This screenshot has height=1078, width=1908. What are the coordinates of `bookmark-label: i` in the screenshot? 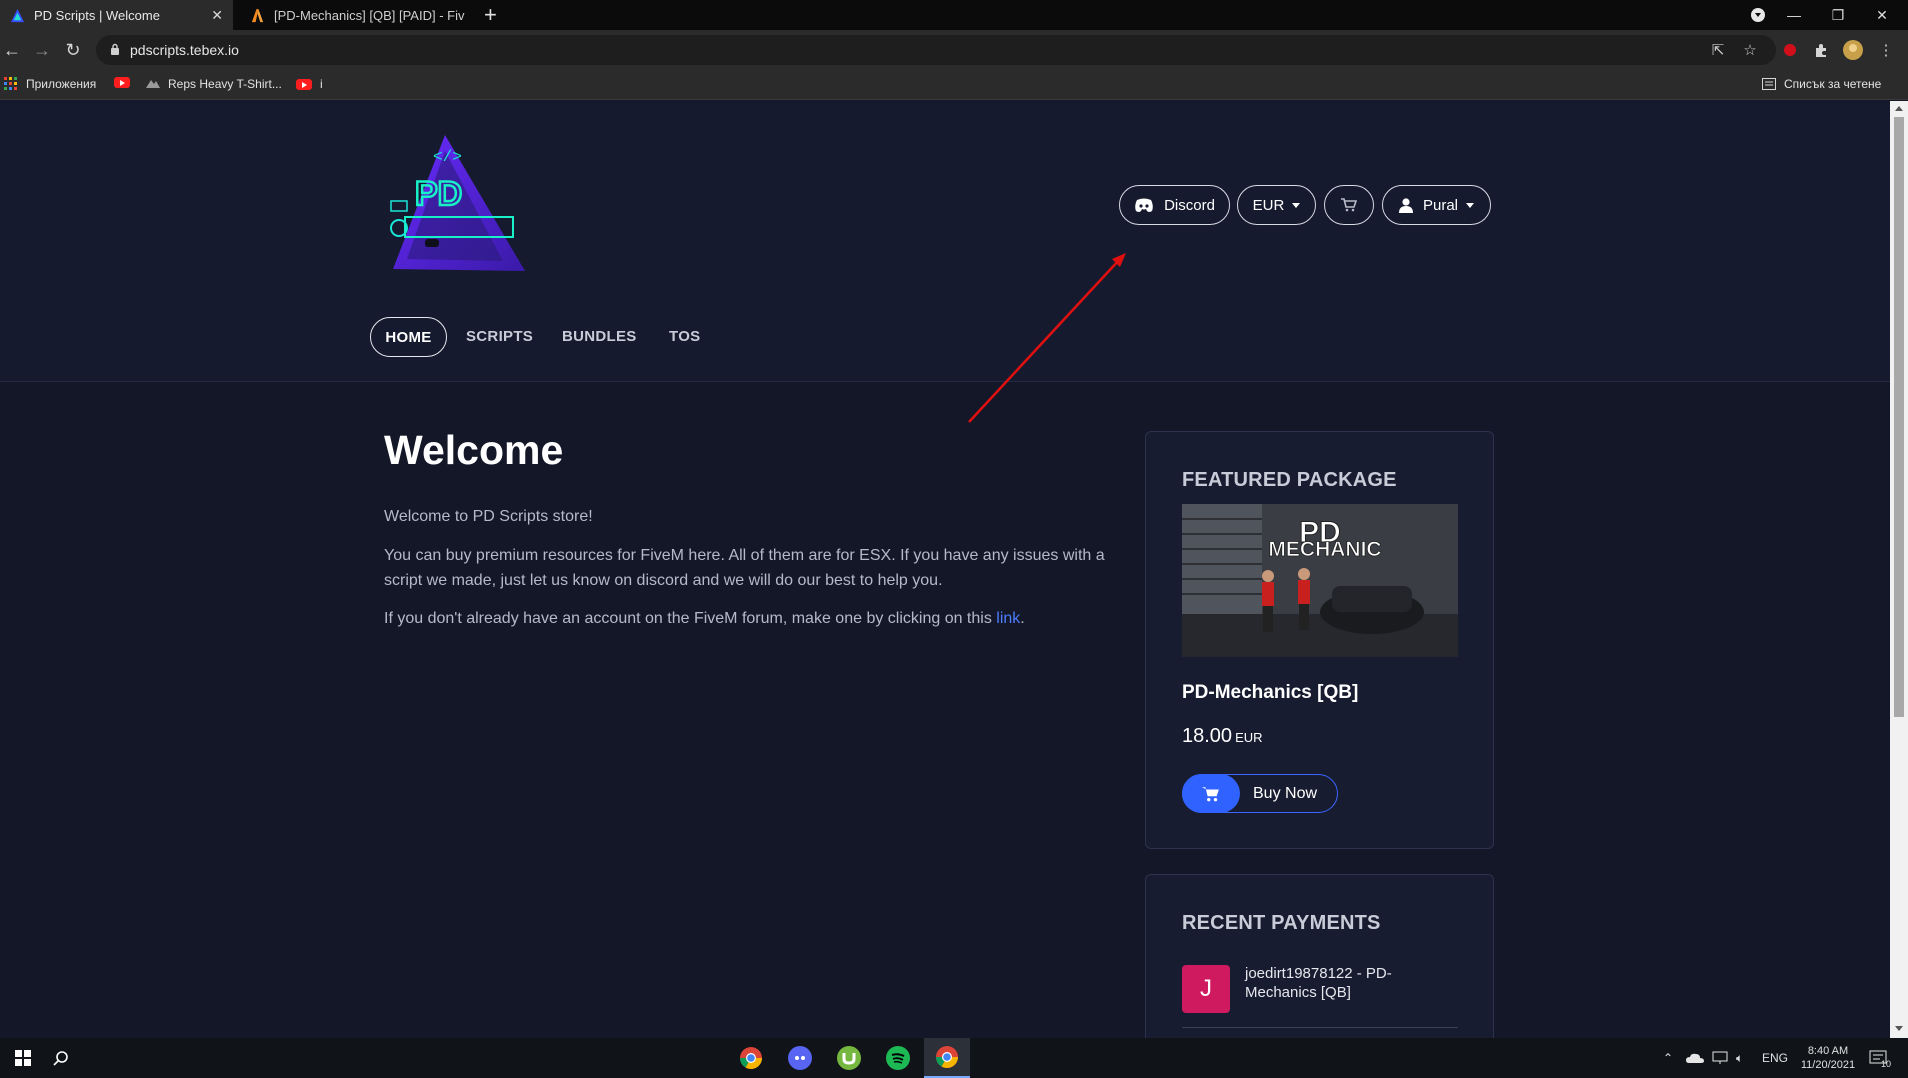 It's located at (321, 84).